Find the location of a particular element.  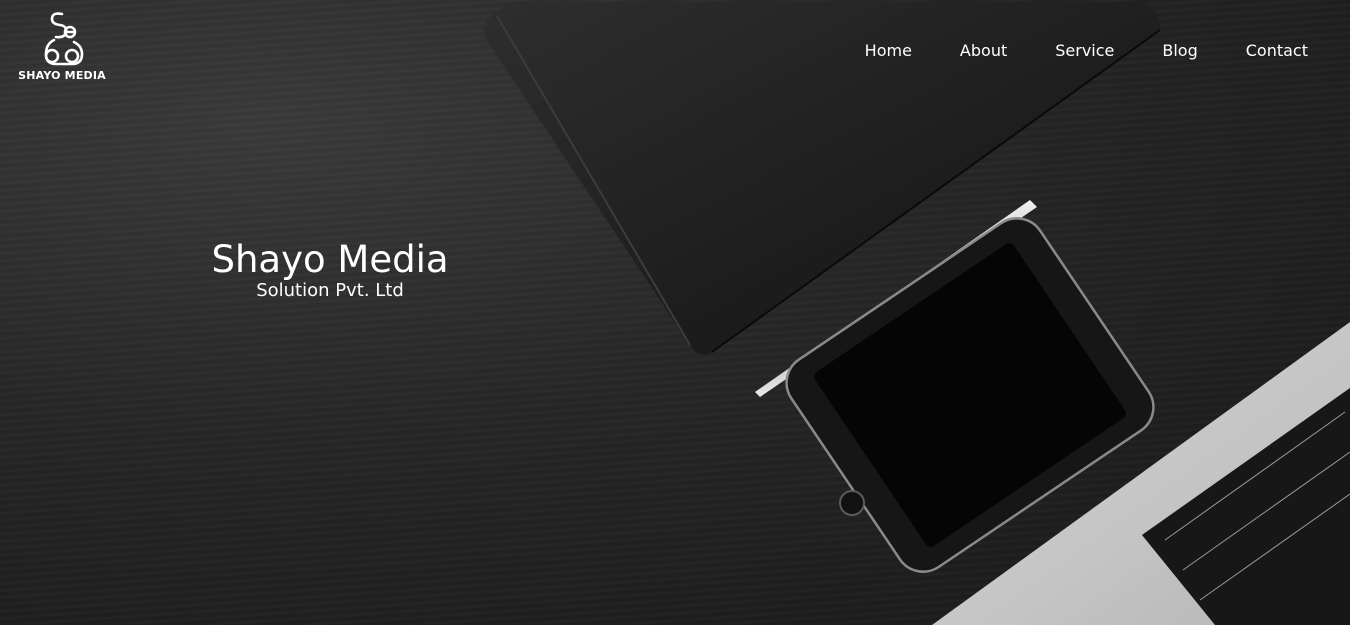

brand-logo: SHAYO MEDIA is located at coordinates (62, 46).